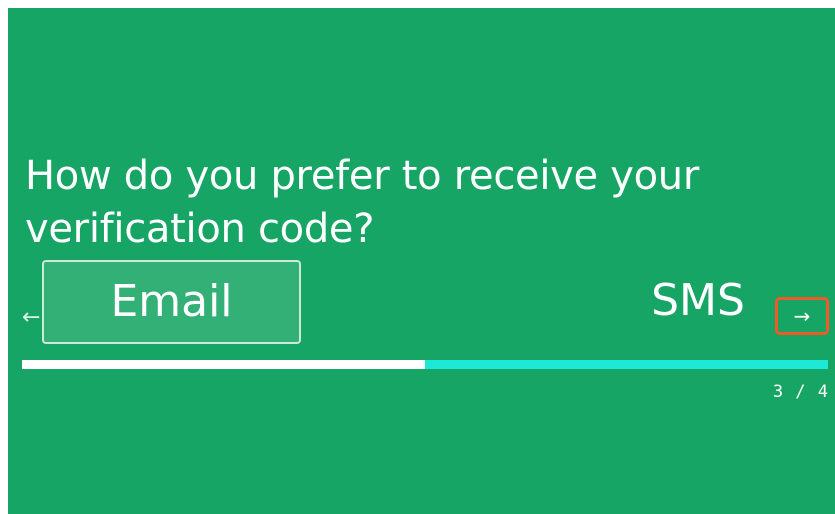  What do you see at coordinates (171, 302) in the screenshot?
I see `option-email-button: Email` at bounding box center [171, 302].